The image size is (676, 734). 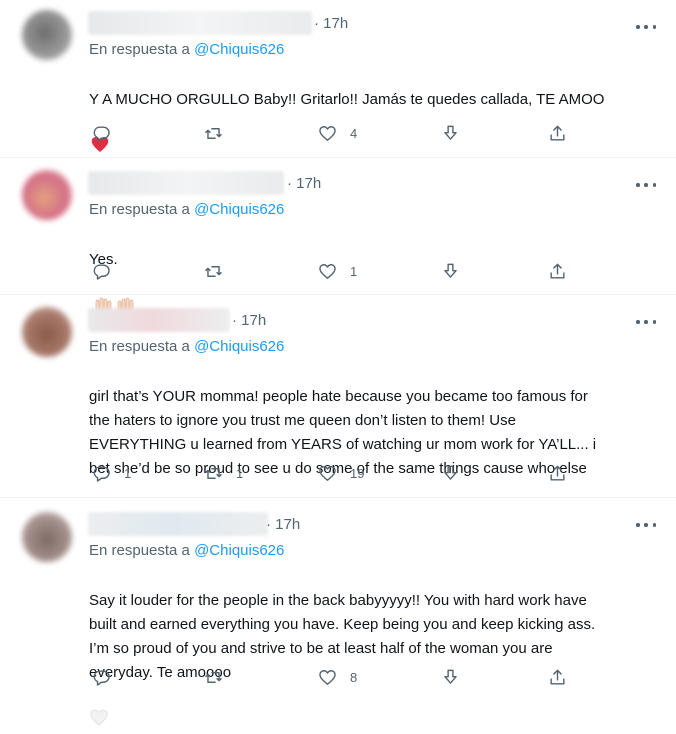 I want to click on like-button: 1, so click(x=337, y=271).